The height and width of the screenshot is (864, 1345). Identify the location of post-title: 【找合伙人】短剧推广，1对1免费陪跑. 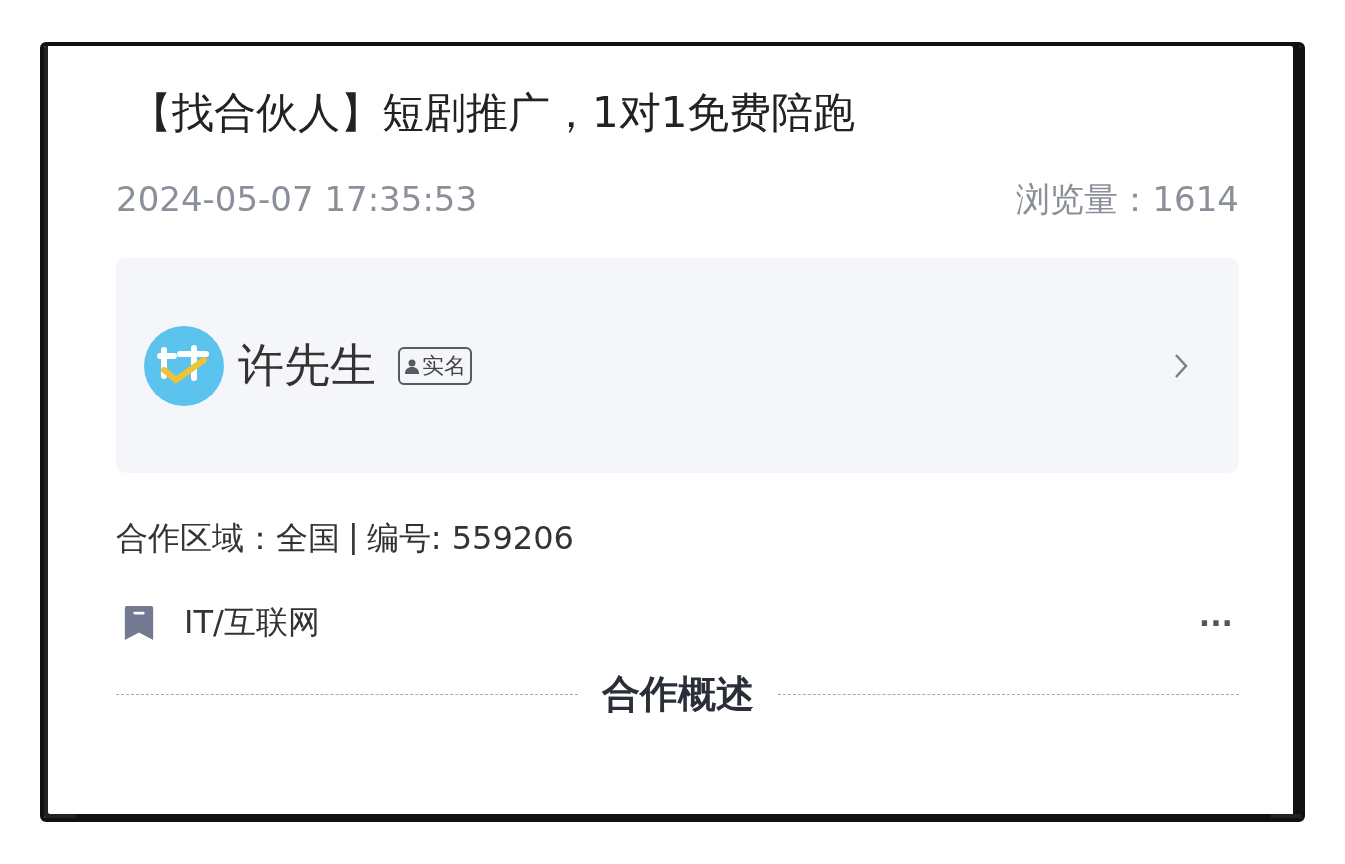
(493, 113).